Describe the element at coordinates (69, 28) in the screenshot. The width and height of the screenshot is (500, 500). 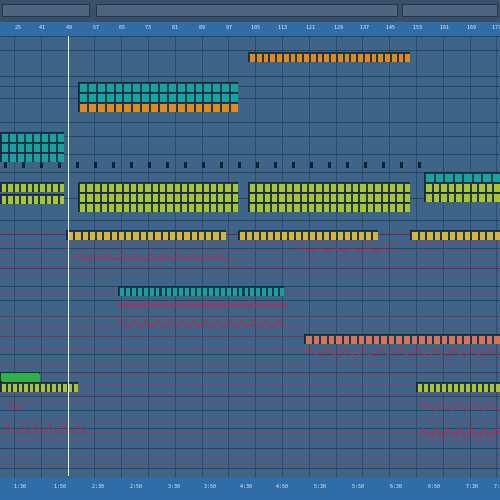
I see `bar-number: 49` at that location.